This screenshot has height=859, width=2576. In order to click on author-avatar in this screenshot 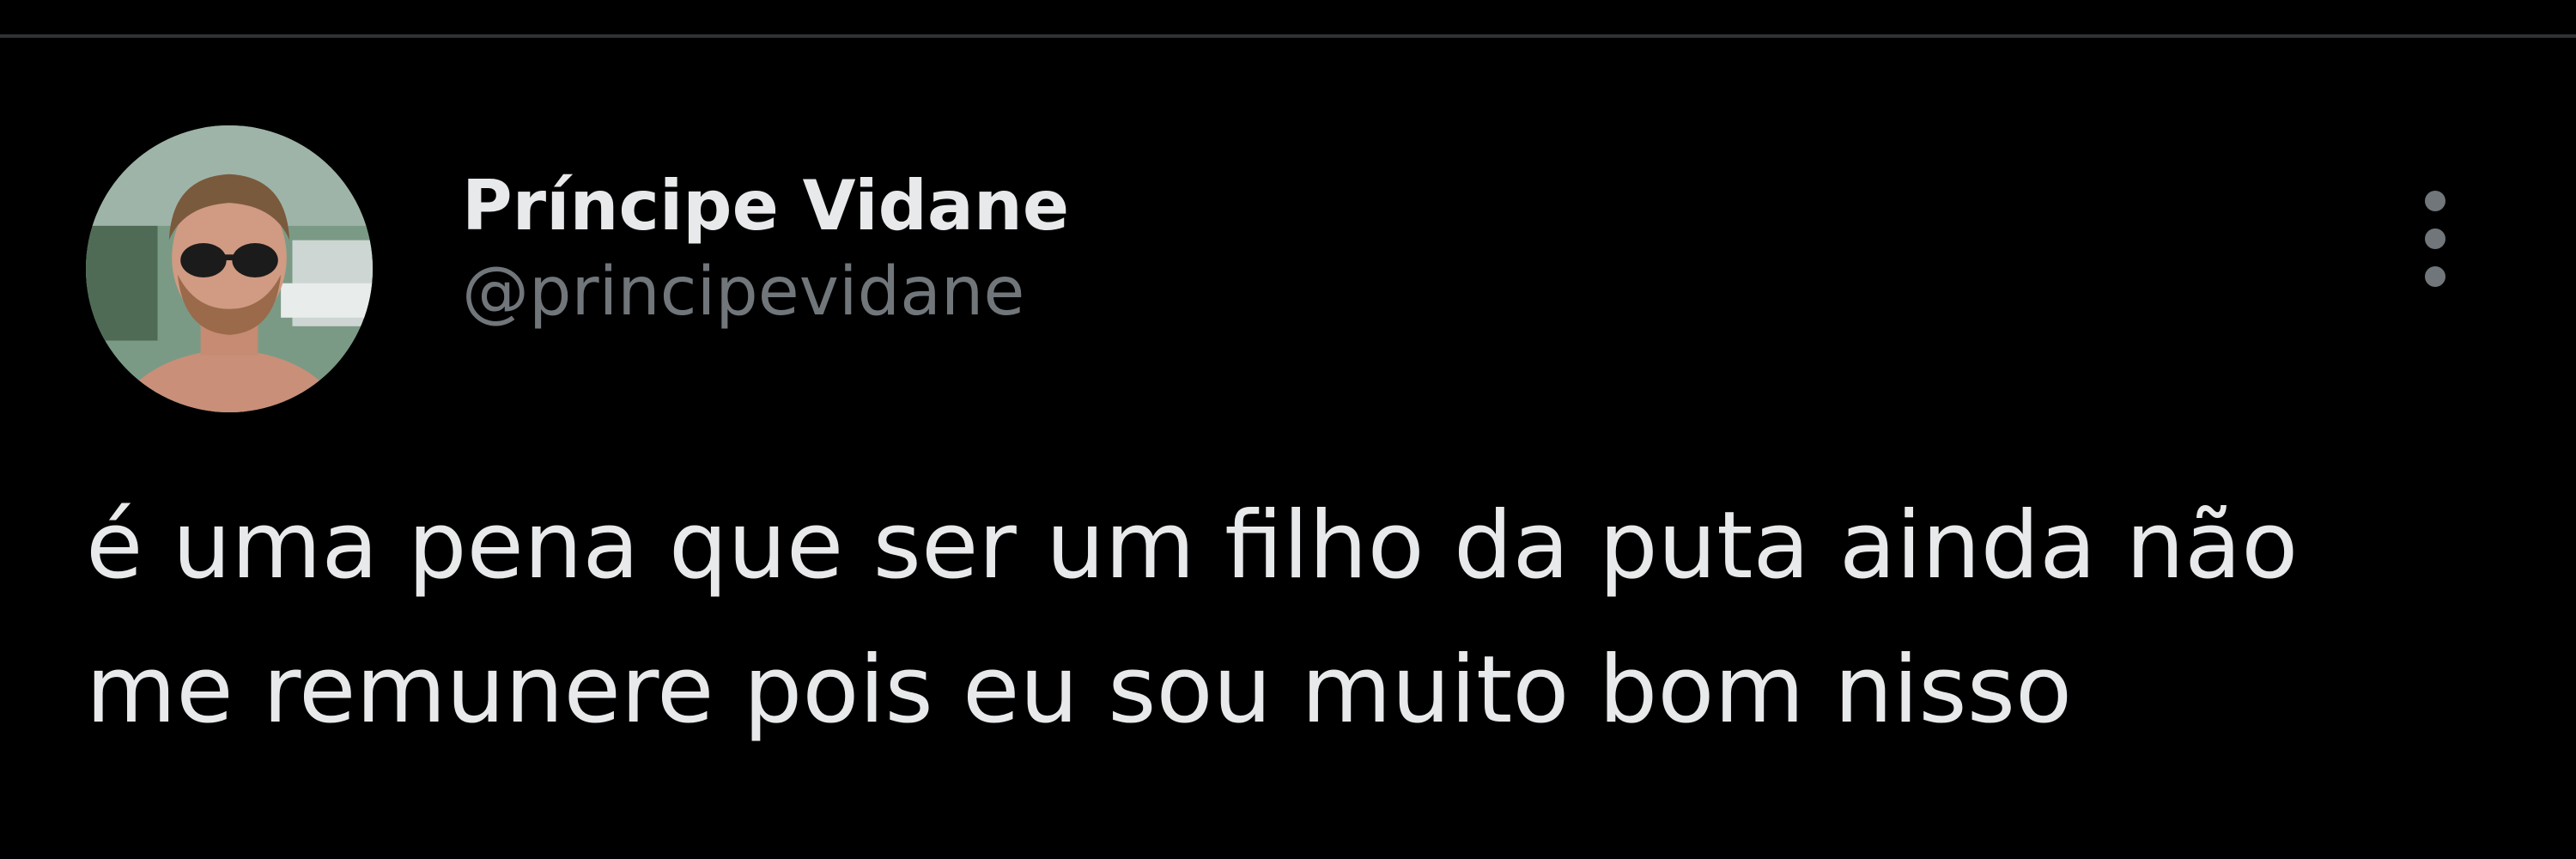, I will do `click(229, 268)`.